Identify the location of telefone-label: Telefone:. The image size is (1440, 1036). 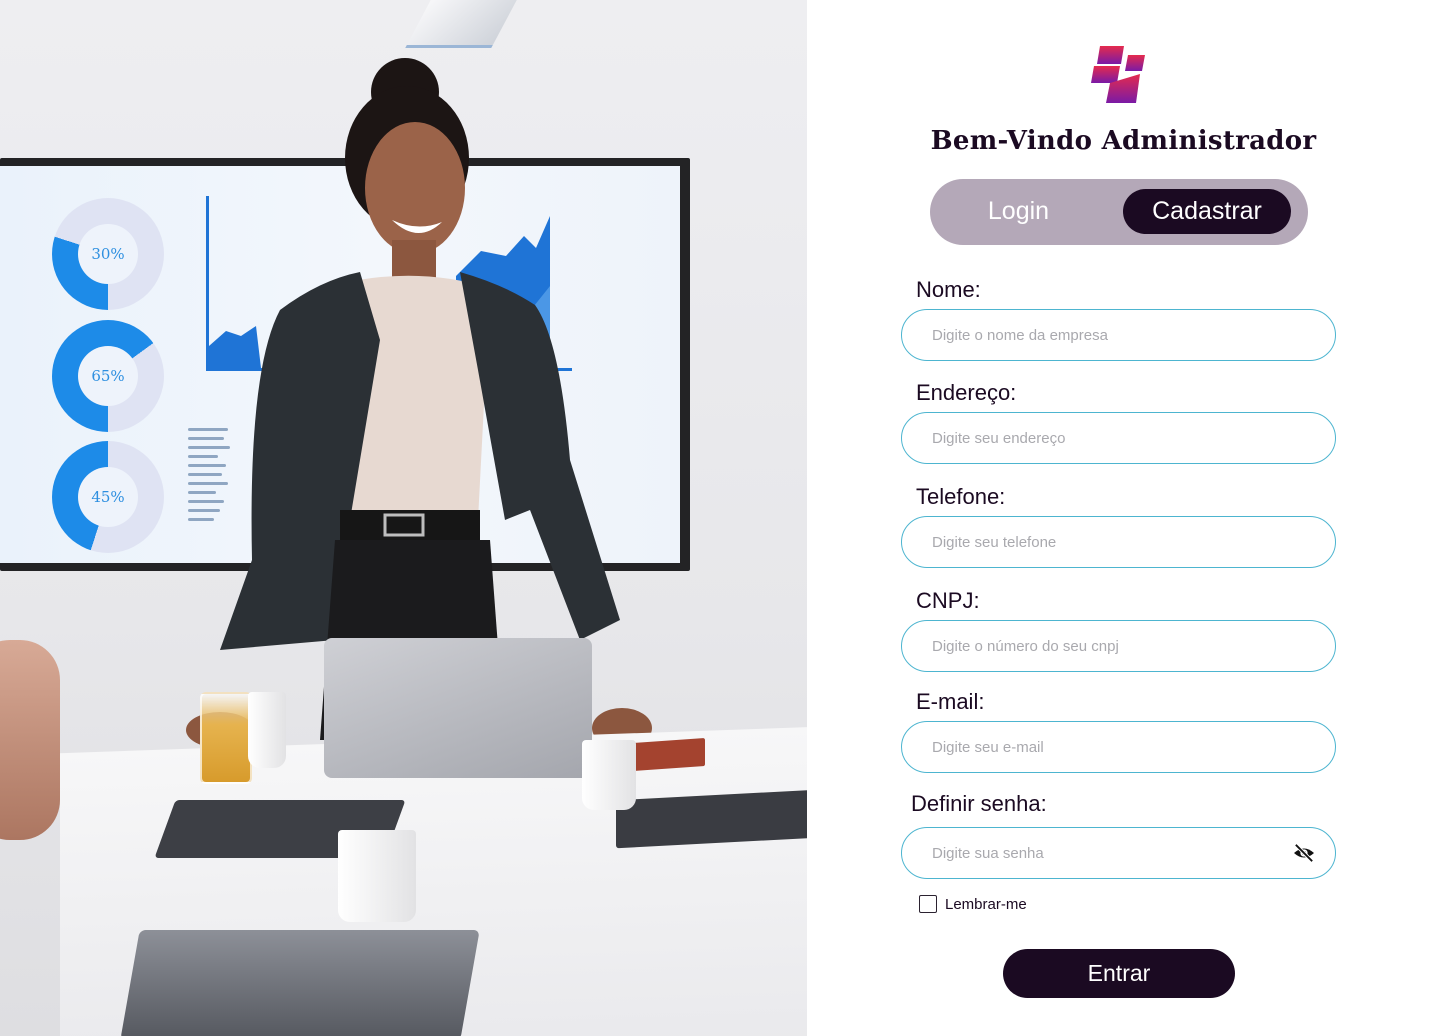
(961, 496).